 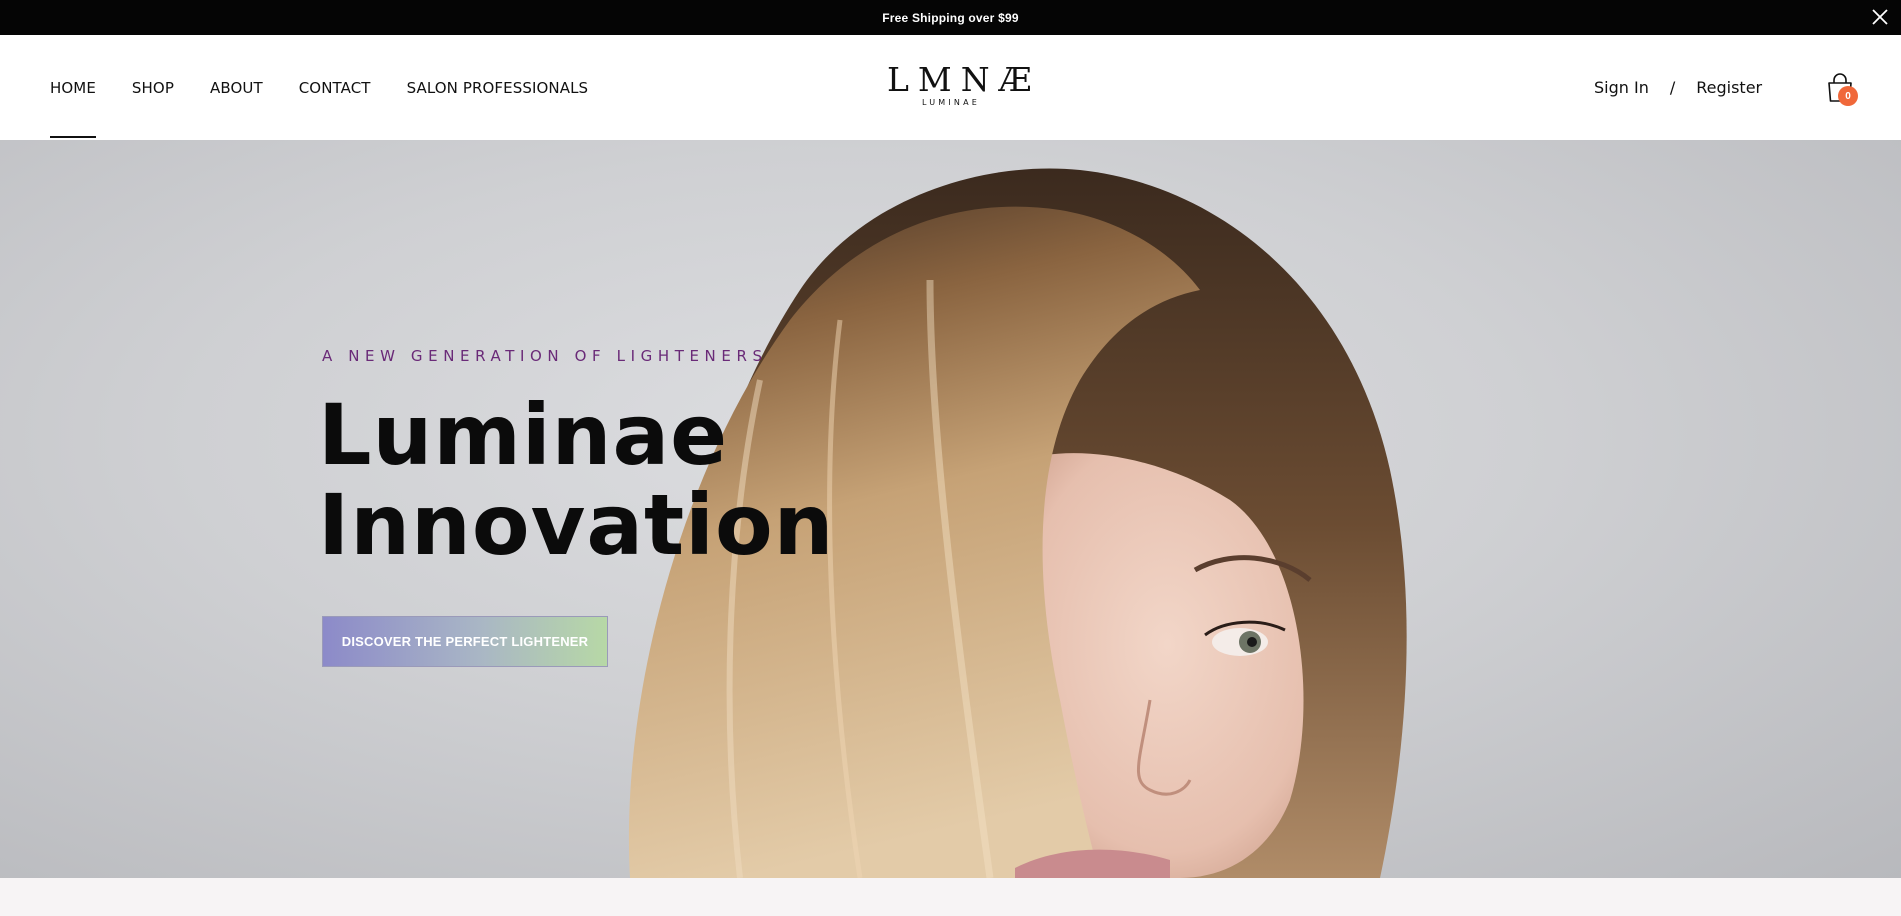 I want to click on nav-item-about: ABOUT, so click(x=236, y=87).